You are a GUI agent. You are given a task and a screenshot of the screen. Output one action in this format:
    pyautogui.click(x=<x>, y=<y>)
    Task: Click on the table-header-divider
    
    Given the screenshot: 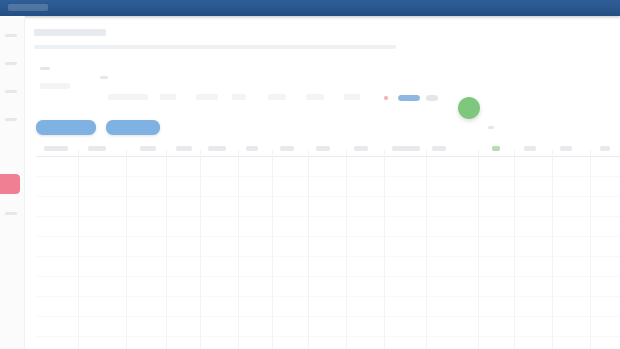 What is the action you would take?
    pyautogui.click(x=328, y=156)
    